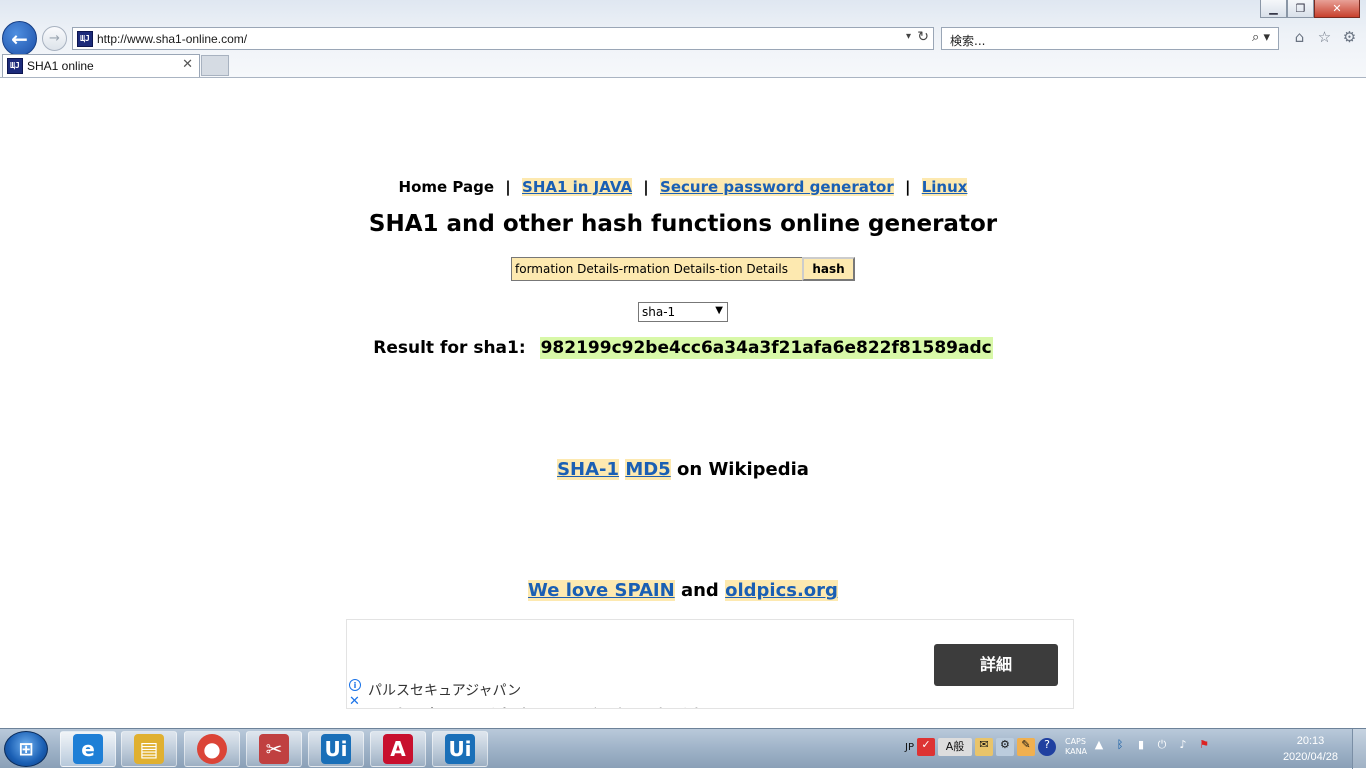  I want to click on link-oldpics: oldpics.org, so click(781, 590).